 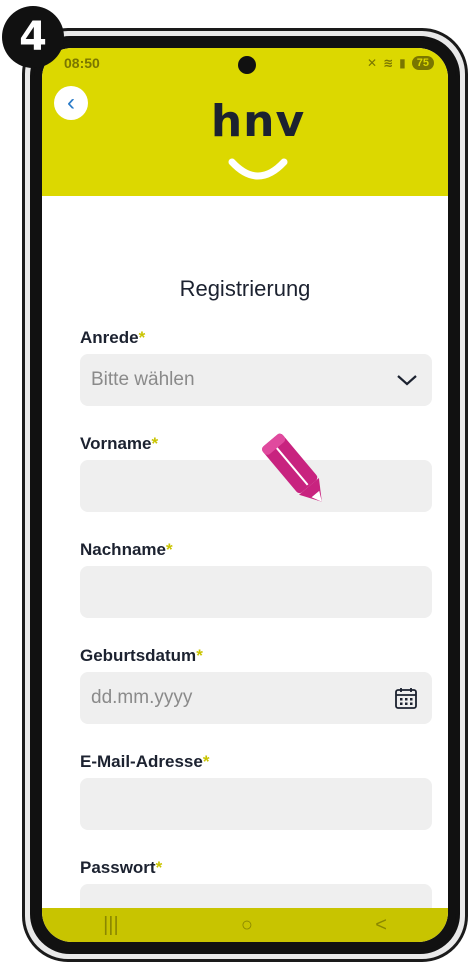 I want to click on email-label: E-Mail-Adresse*, so click(x=145, y=761).